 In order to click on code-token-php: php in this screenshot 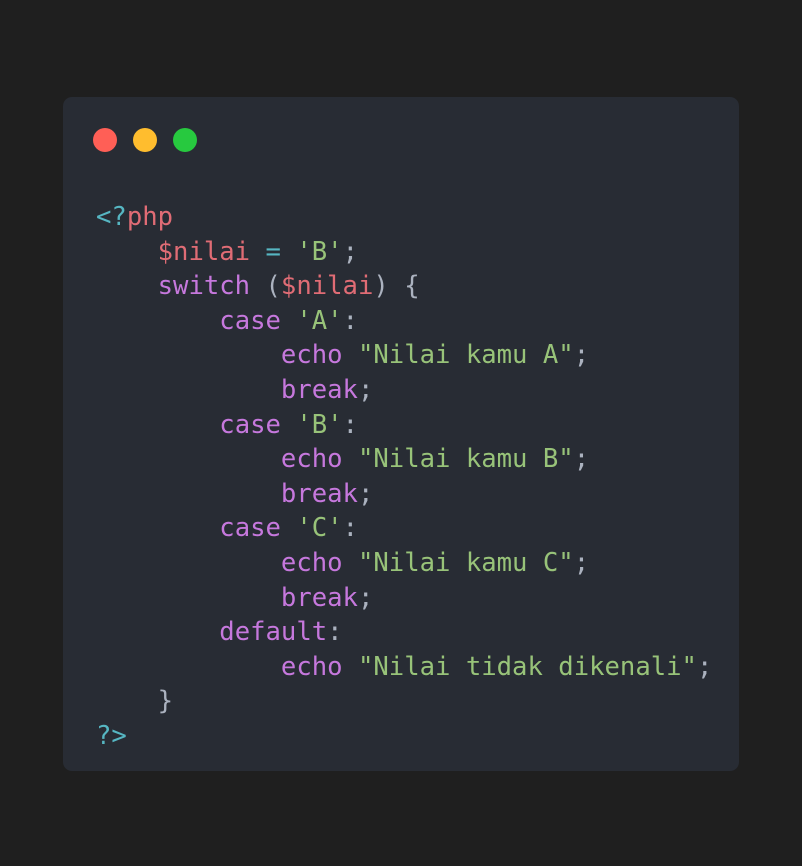, I will do `click(150, 217)`.